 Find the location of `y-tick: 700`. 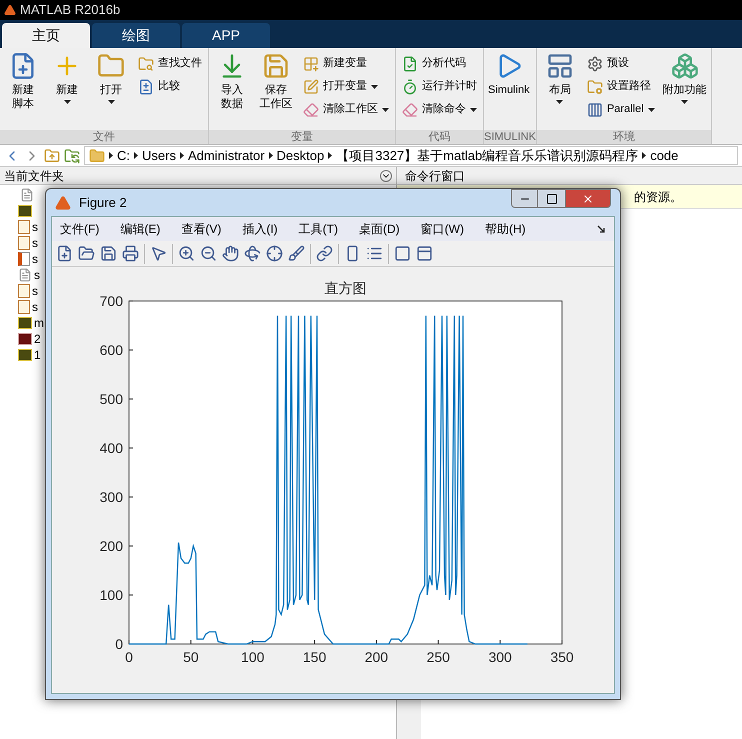

y-tick: 700 is located at coordinates (117, 301).